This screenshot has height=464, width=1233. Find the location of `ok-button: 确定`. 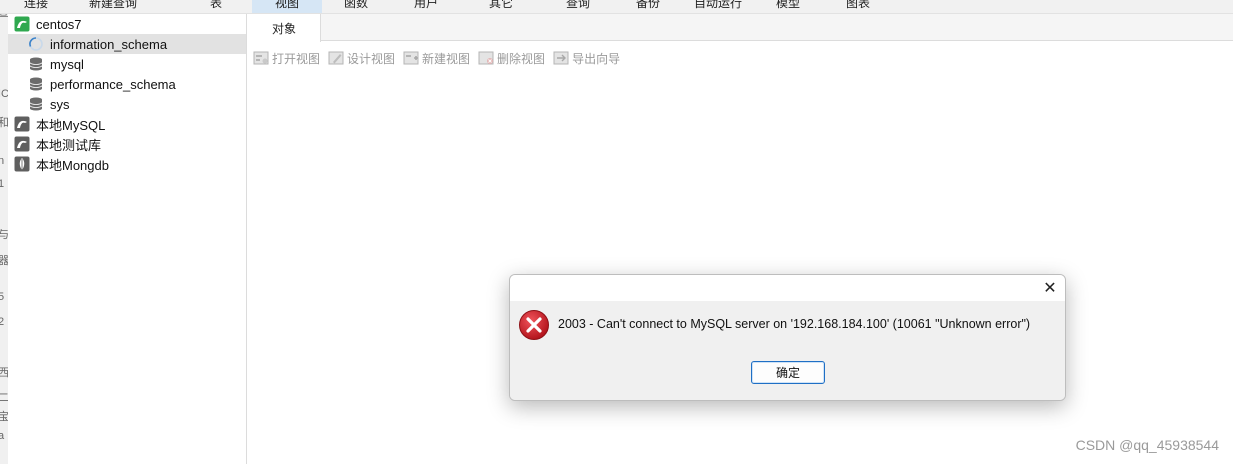

ok-button: 确定 is located at coordinates (788, 372).